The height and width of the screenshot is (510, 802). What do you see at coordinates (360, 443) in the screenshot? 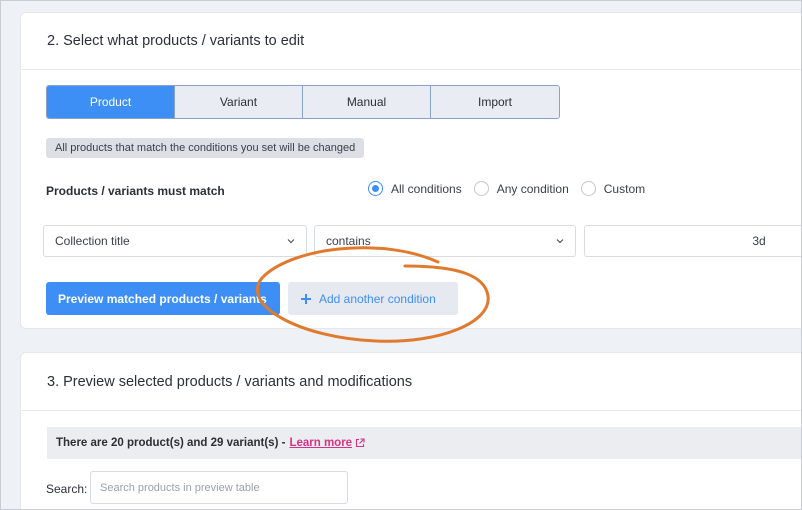
I see `external-link-icon` at bounding box center [360, 443].